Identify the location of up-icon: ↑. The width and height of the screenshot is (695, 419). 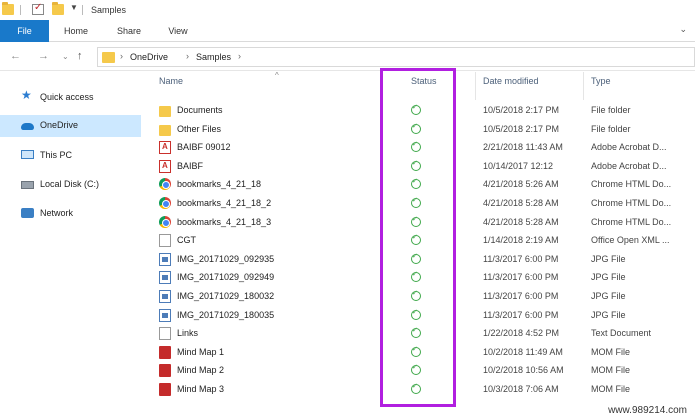
(80, 56).